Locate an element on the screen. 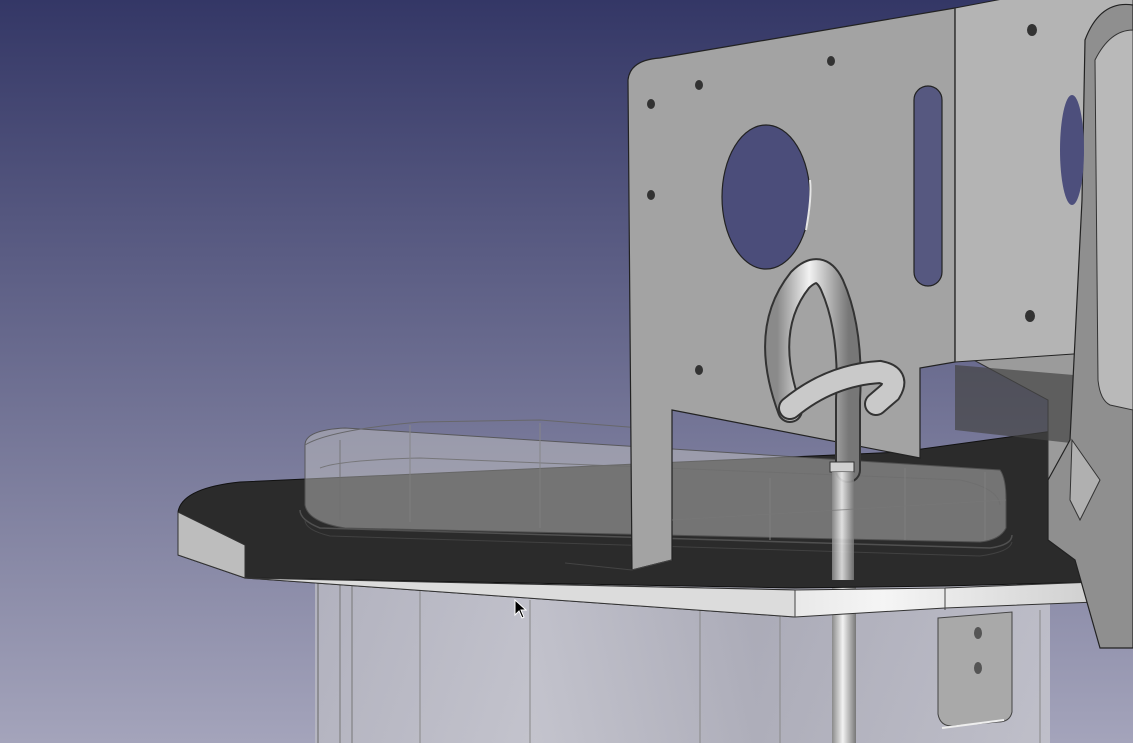 The image size is (1133, 743). lower-bracket is located at coordinates (975, 670).